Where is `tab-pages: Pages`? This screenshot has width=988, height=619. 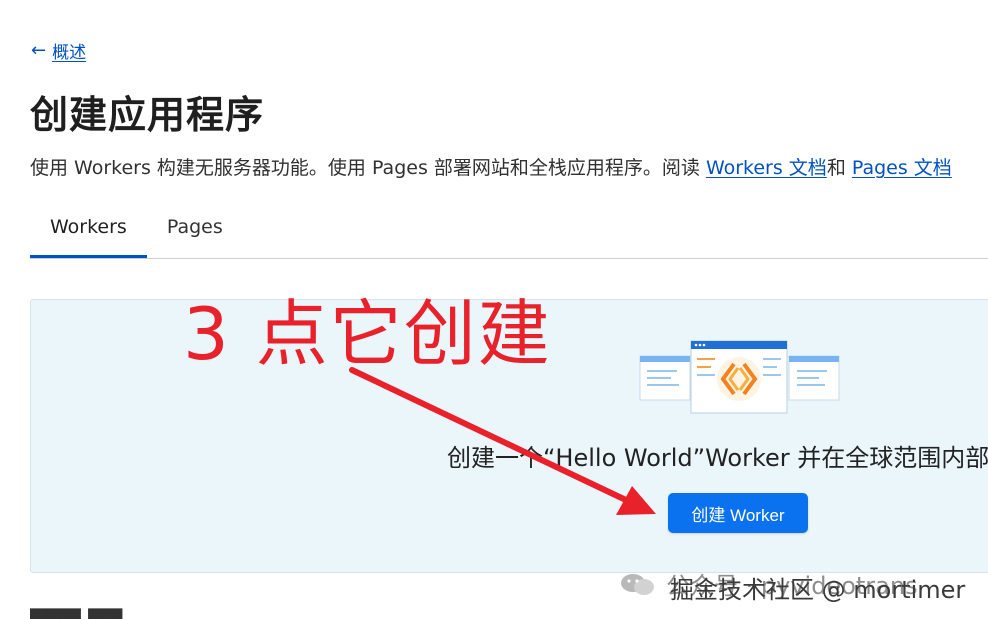
tab-pages: Pages is located at coordinates (195, 232).